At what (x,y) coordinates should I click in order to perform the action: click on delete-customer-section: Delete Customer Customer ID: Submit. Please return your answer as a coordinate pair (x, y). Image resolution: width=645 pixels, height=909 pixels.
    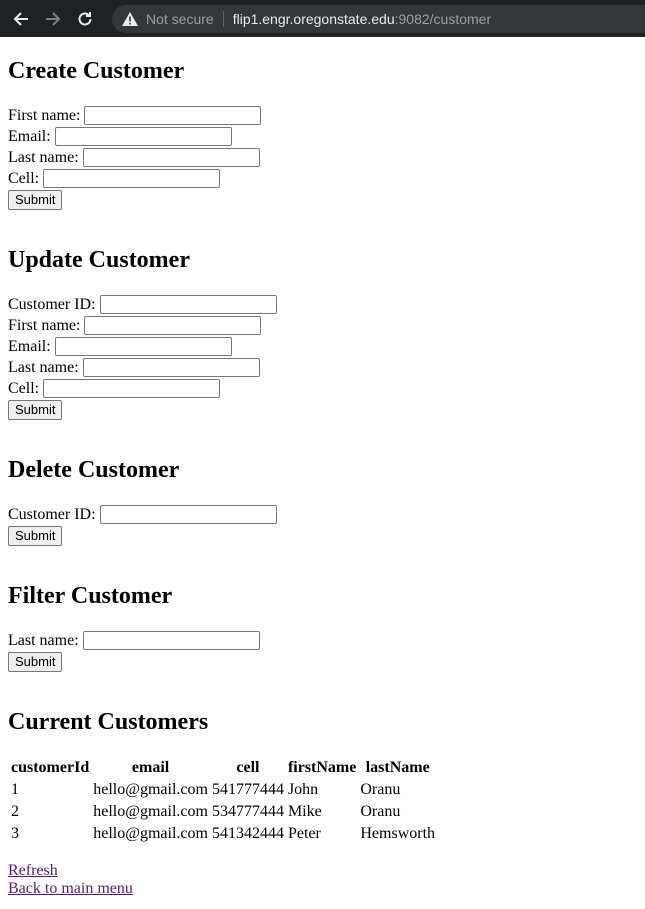
    Looking at the image, I should click on (322, 501).